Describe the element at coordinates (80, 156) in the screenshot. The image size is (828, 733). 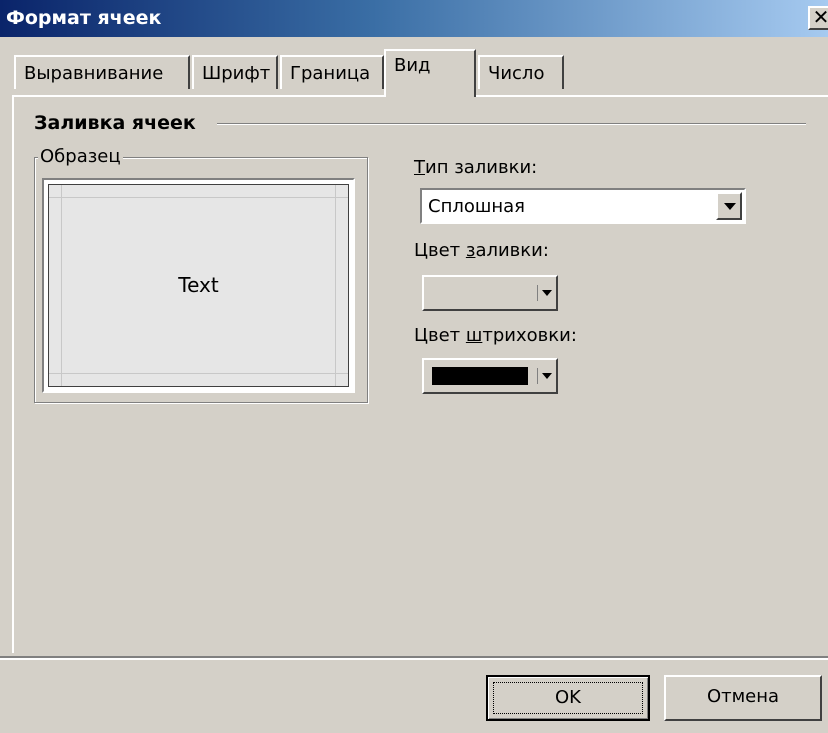
I see `sample-label: Образец` at that location.